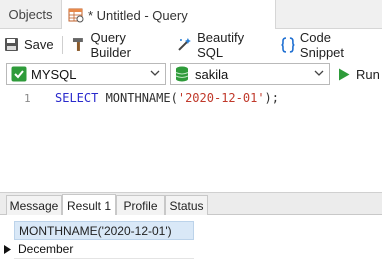 The width and height of the screenshot is (382, 264). What do you see at coordinates (140, 205) in the screenshot?
I see `tab-profile: Profile` at bounding box center [140, 205].